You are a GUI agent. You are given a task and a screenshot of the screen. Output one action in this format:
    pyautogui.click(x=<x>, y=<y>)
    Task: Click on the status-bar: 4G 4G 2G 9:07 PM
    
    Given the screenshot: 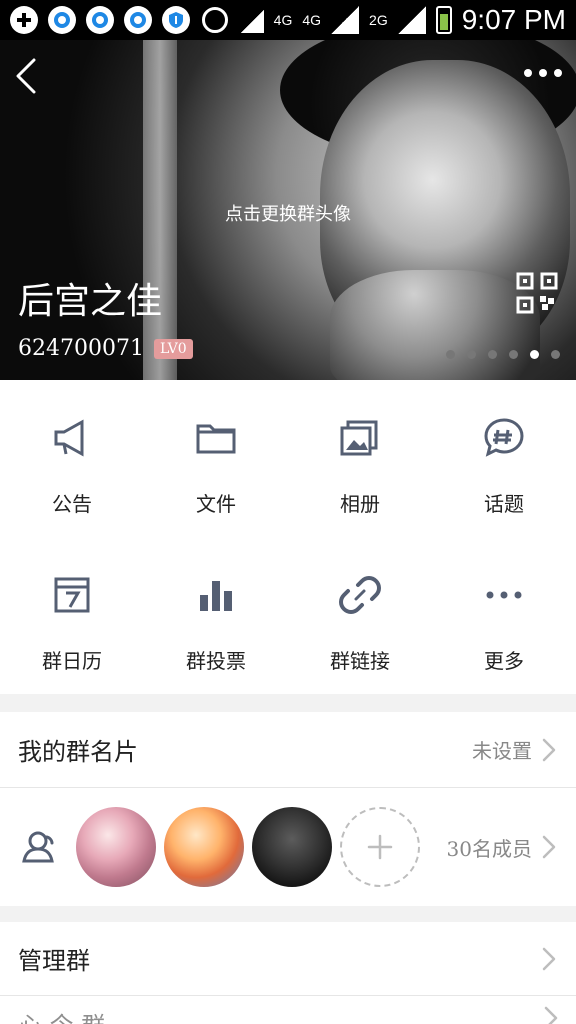 What is the action you would take?
    pyautogui.click(x=288, y=20)
    